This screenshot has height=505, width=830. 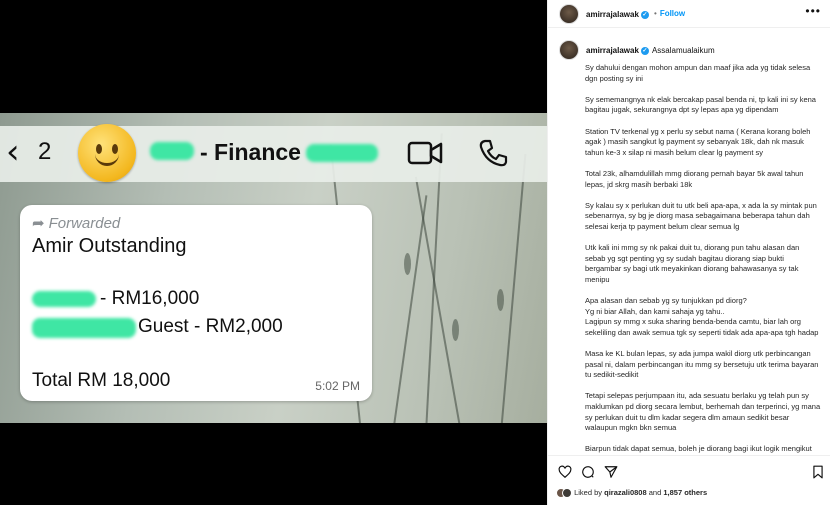 I want to click on likes-count: 1,857 others, so click(x=685, y=492).